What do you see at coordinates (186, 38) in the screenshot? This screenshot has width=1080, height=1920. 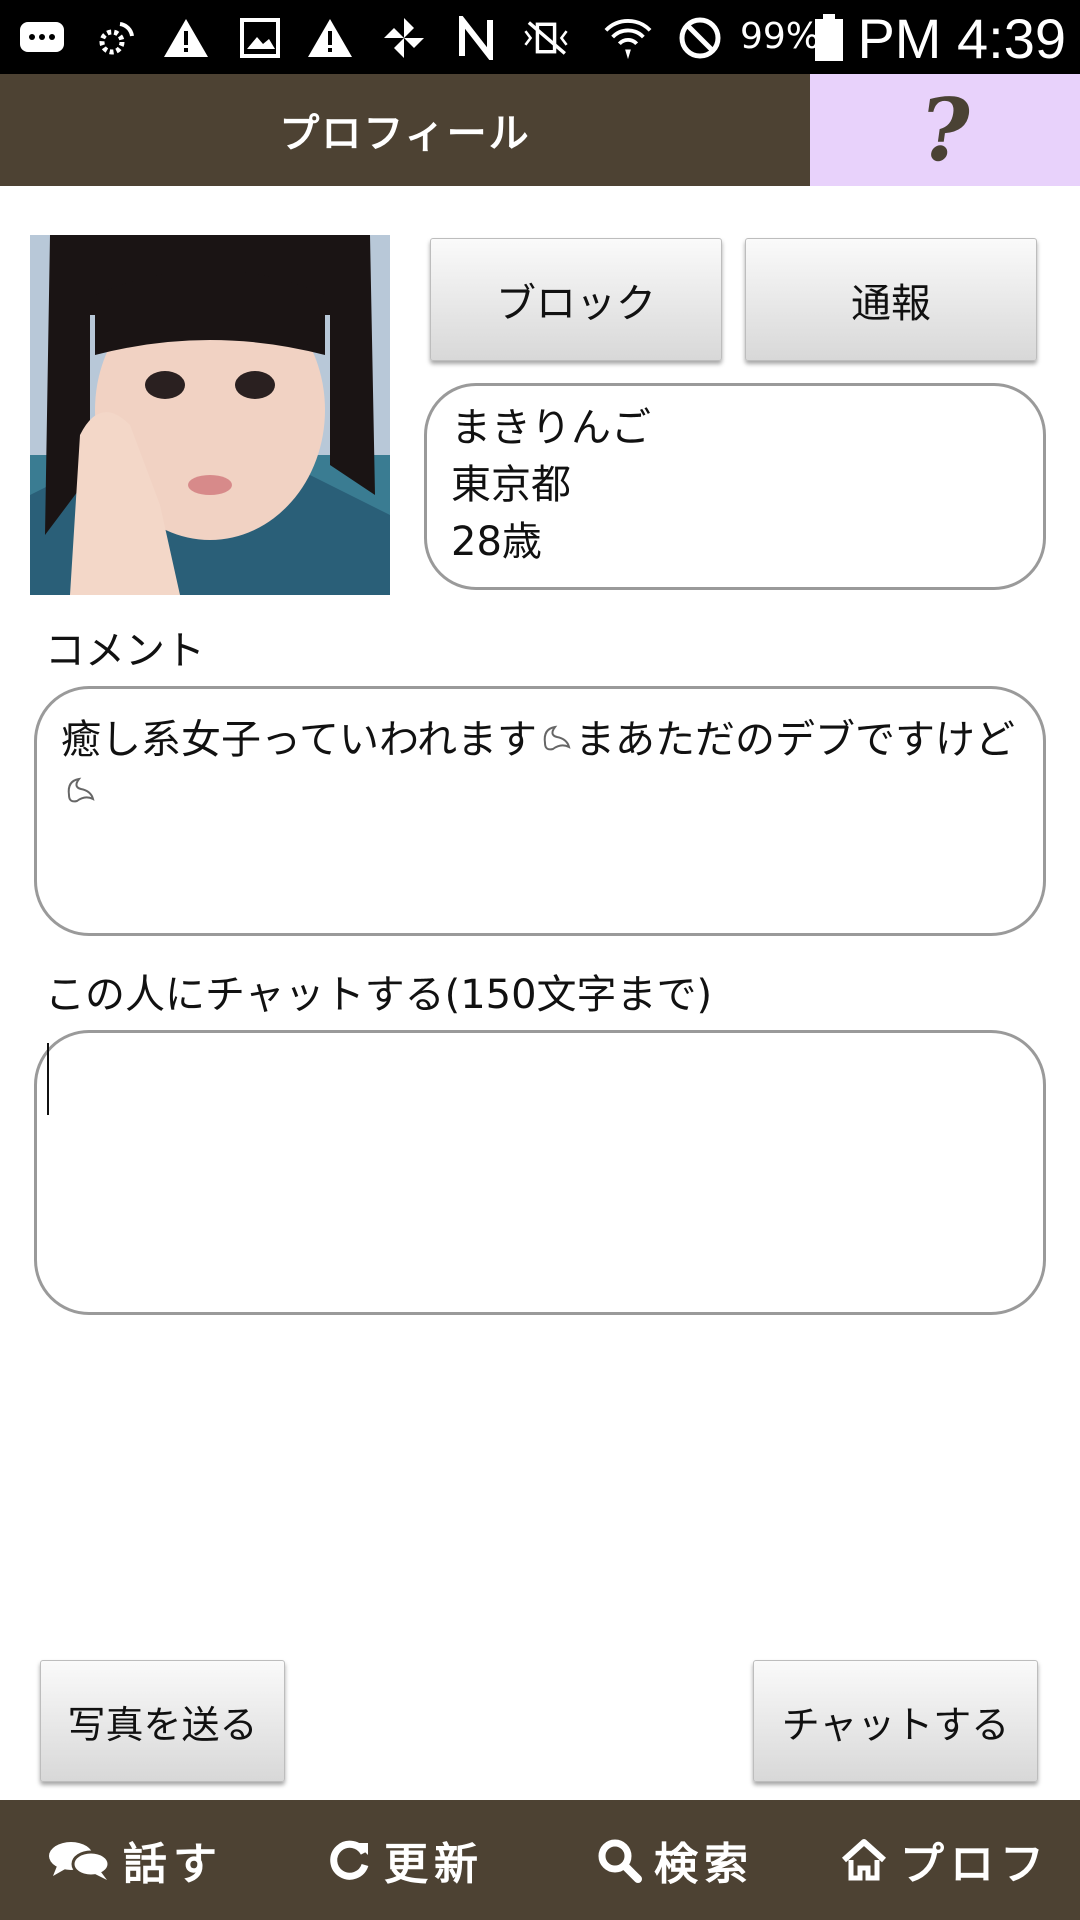 I see `warning-icon` at bounding box center [186, 38].